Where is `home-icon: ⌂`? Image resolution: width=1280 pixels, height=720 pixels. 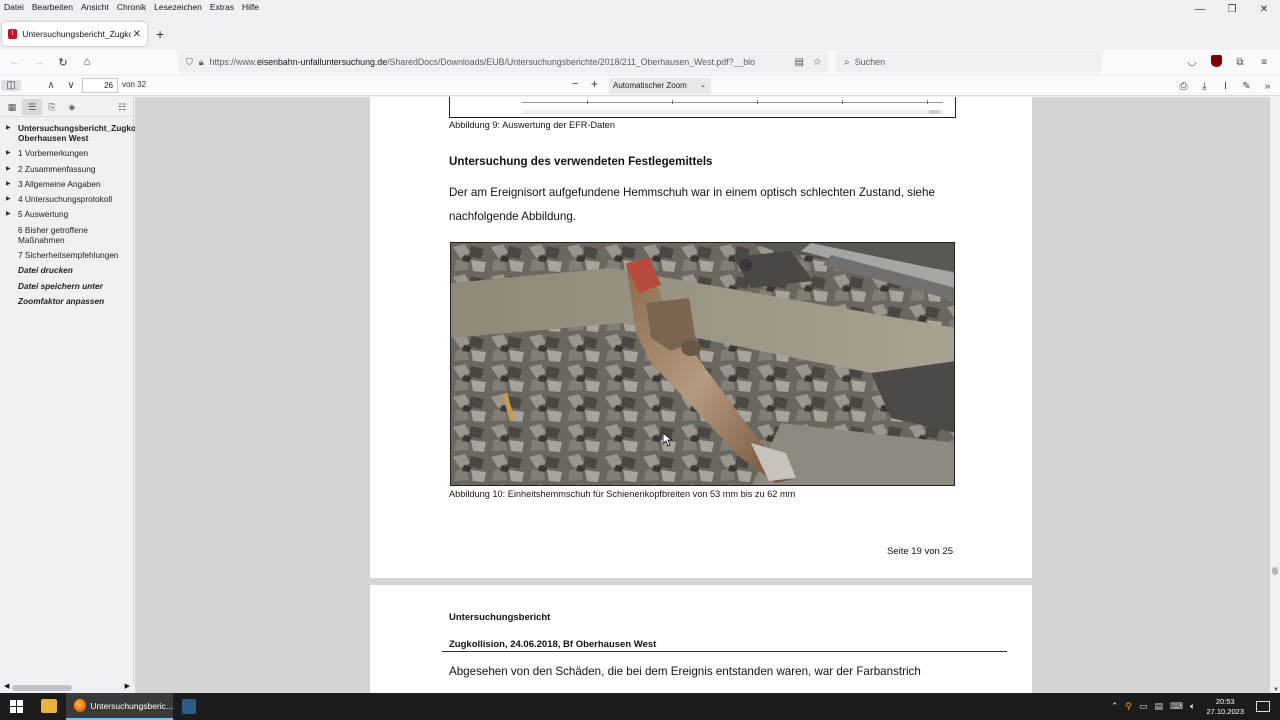
home-icon: ⌂ is located at coordinates (87, 62).